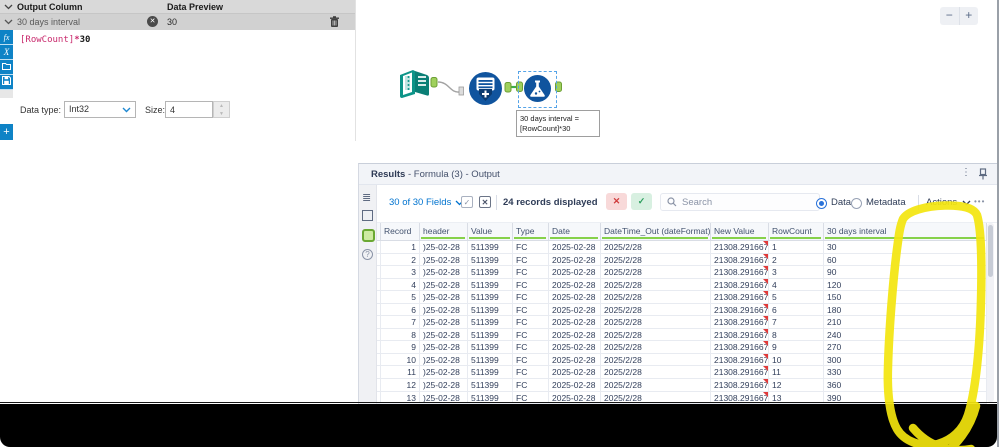 The height and width of the screenshot is (447, 999). What do you see at coordinates (6, 37) in the screenshot?
I see `functions-icon: fx` at bounding box center [6, 37].